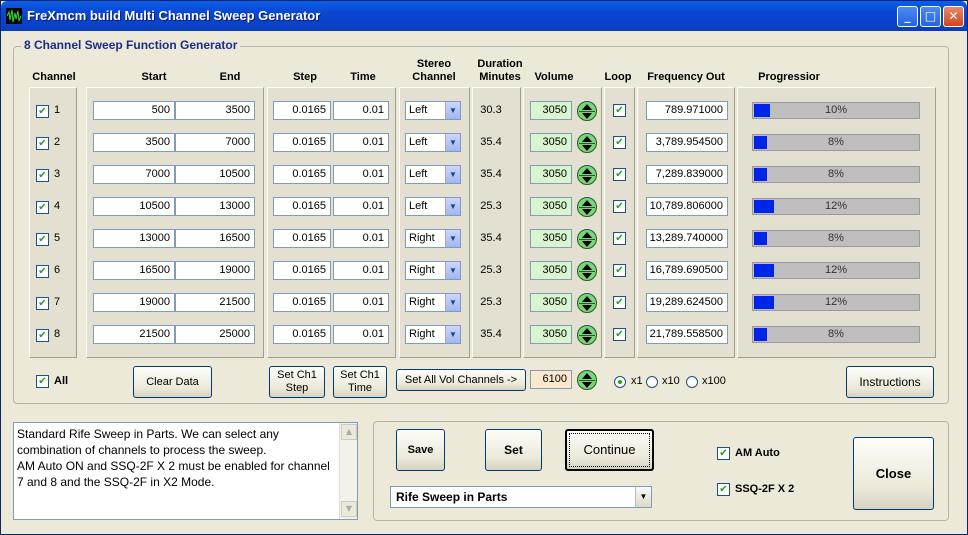  What do you see at coordinates (907, 16) in the screenshot?
I see `minimize-button: _` at bounding box center [907, 16].